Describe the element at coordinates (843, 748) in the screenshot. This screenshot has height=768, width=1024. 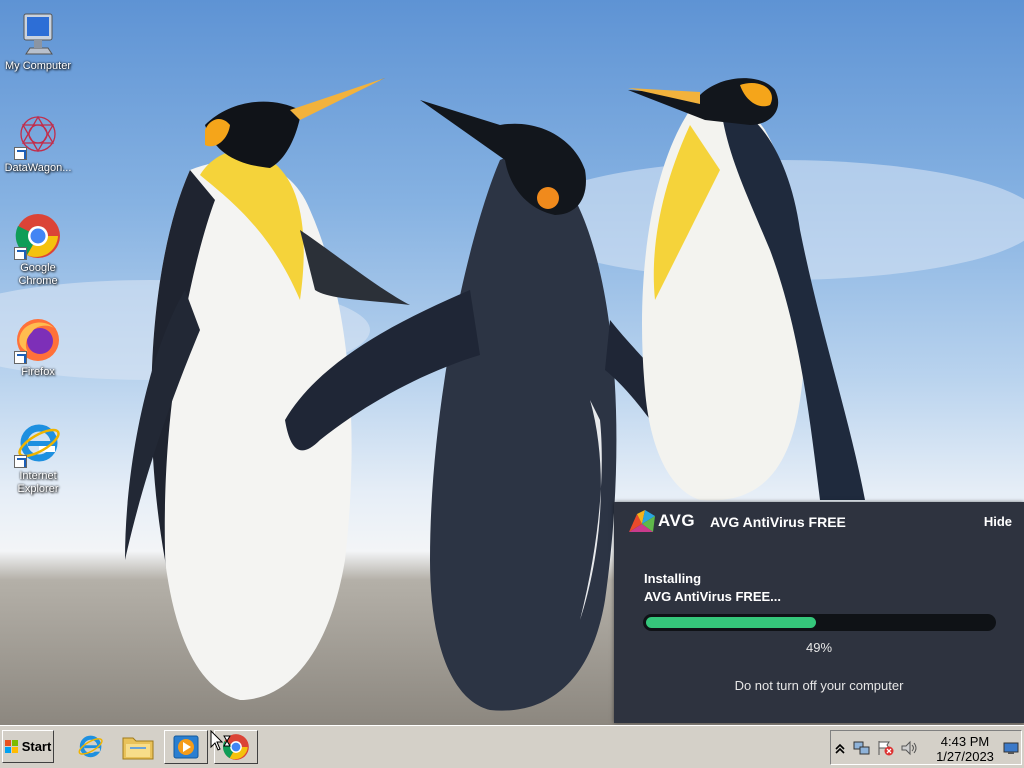
I see `show-hidden-icon` at that location.